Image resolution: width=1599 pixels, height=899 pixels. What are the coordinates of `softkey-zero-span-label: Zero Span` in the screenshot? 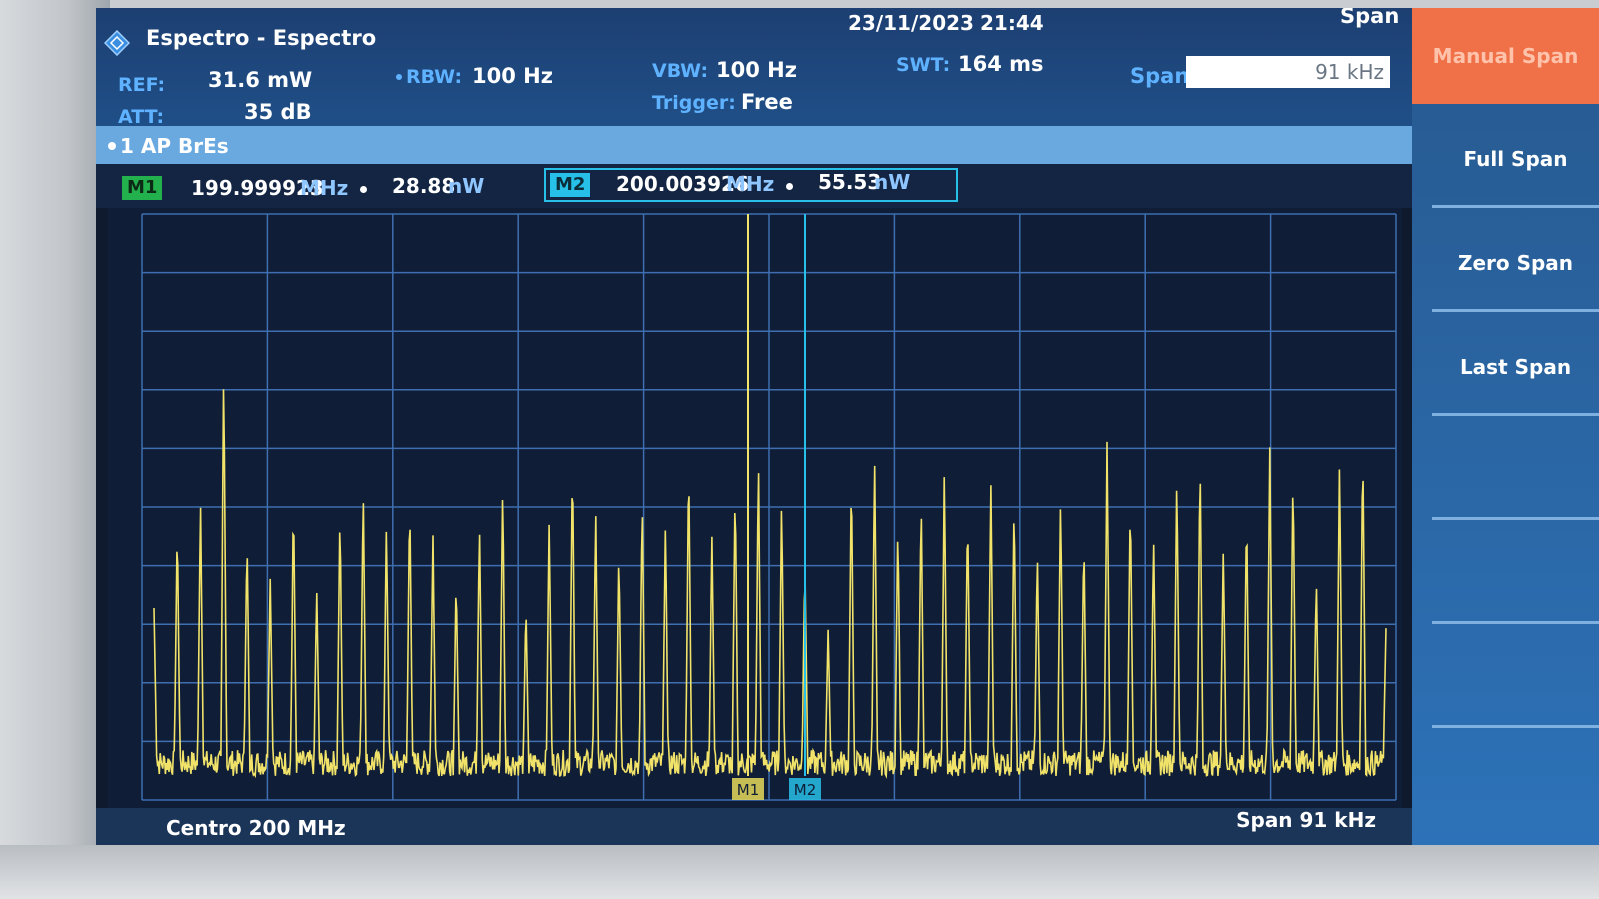 It's located at (1515, 262).